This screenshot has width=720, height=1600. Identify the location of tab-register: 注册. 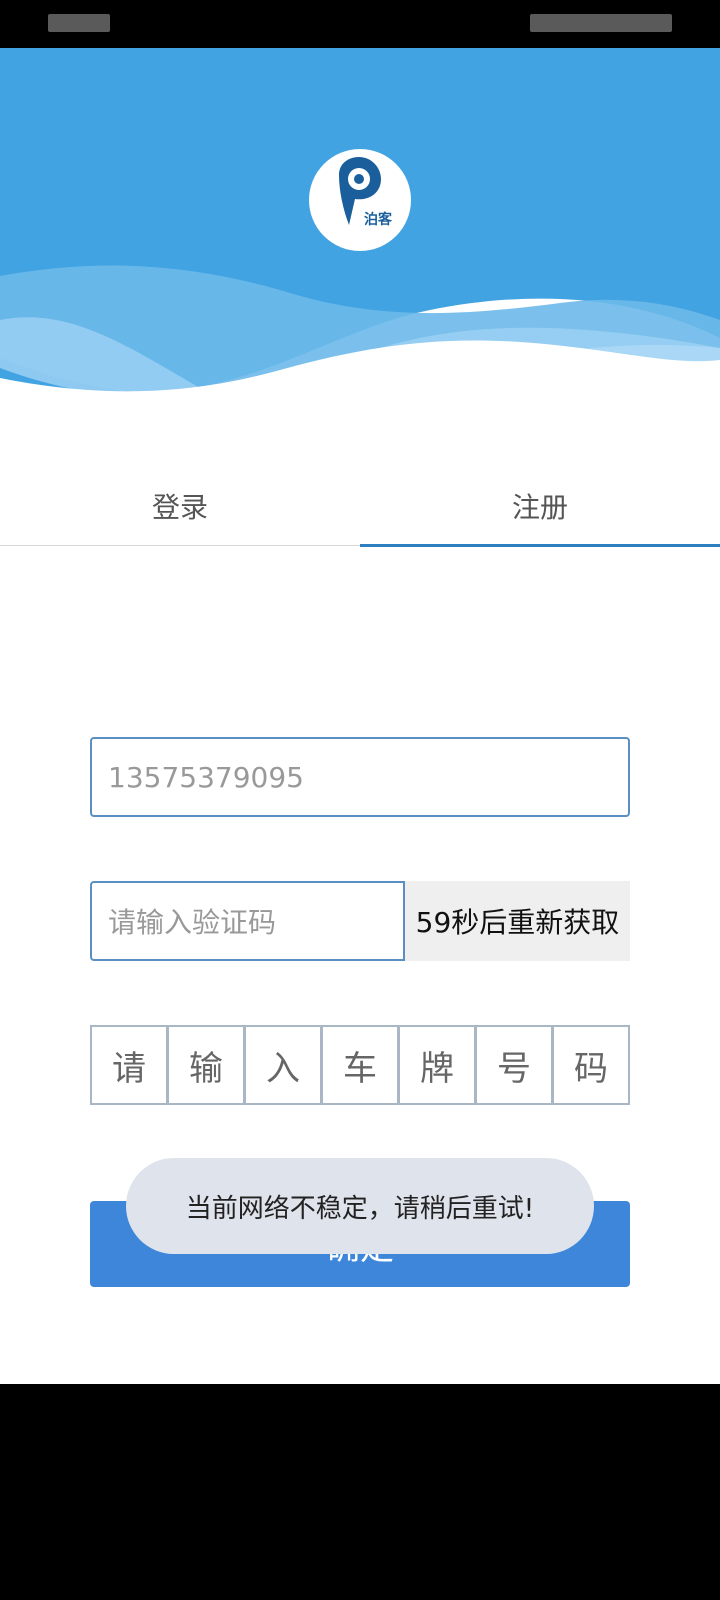
(540, 517).